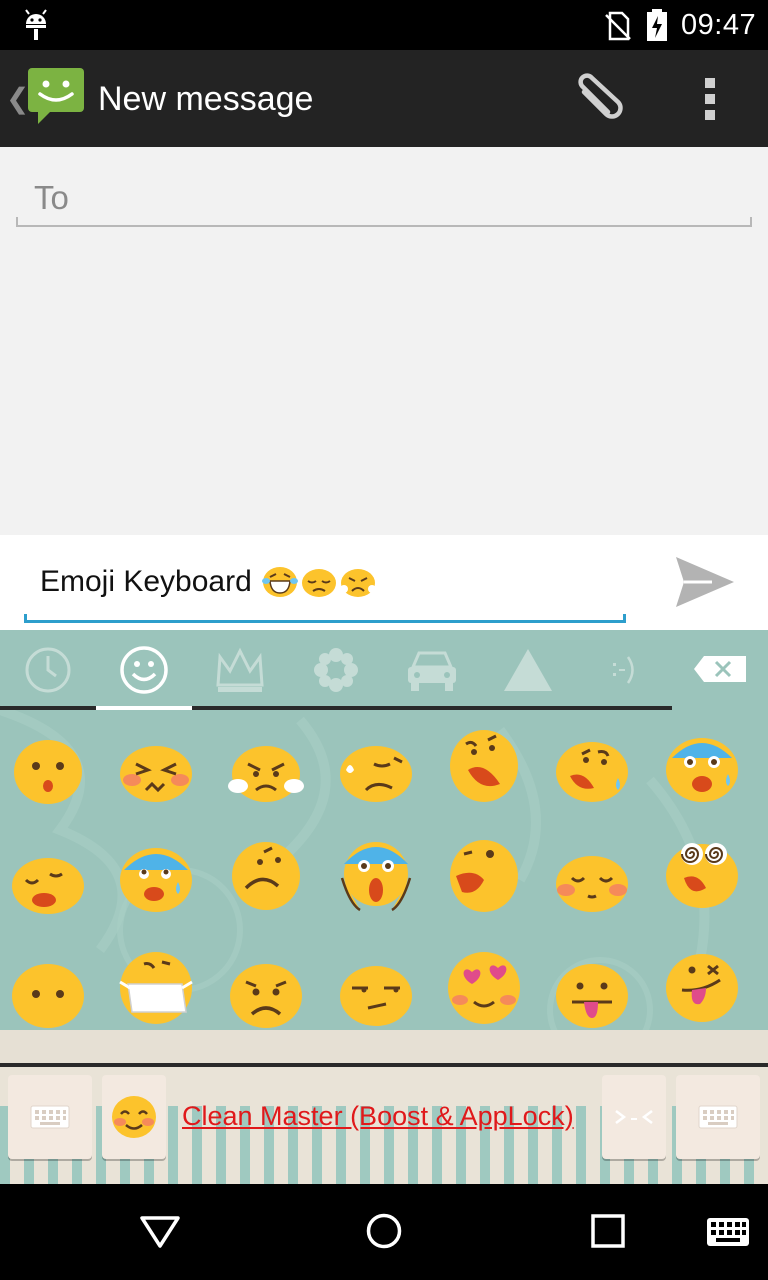 The width and height of the screenshot is (768, 1280). I want to click on category-recent, so click(48, 670).